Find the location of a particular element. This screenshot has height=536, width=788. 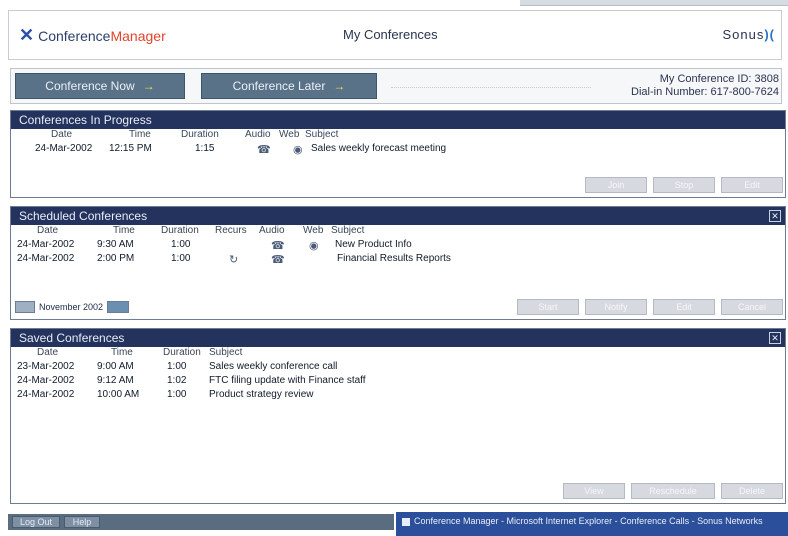

conference-id: My Conference ID: 3808 is located at coordinates (719, 79).